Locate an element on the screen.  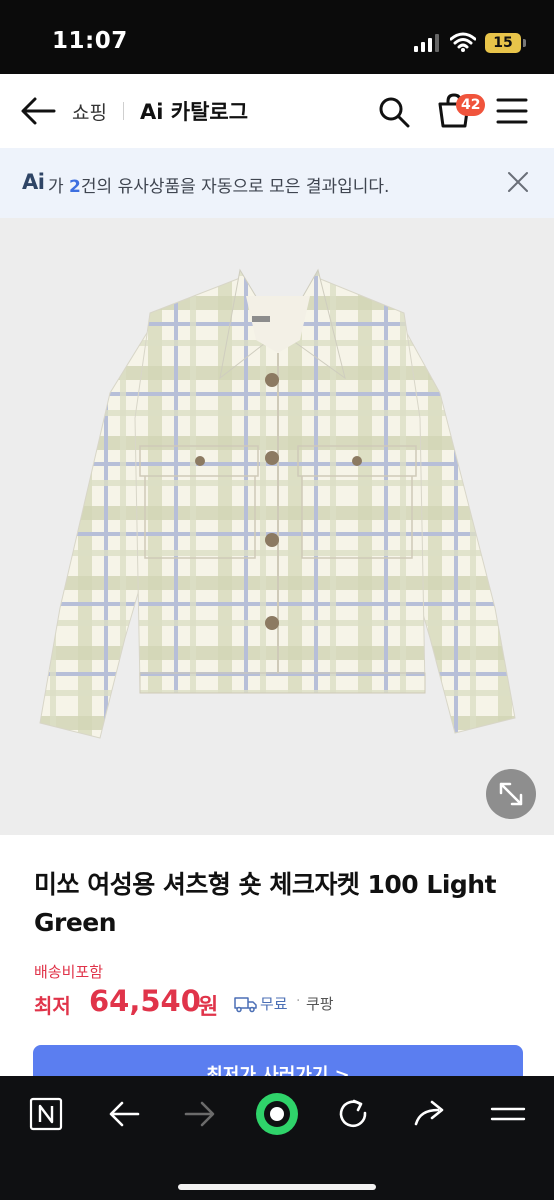
app-header: 쇼핑 Ai 카탈로그 42 is located at coordinates (277, 111).